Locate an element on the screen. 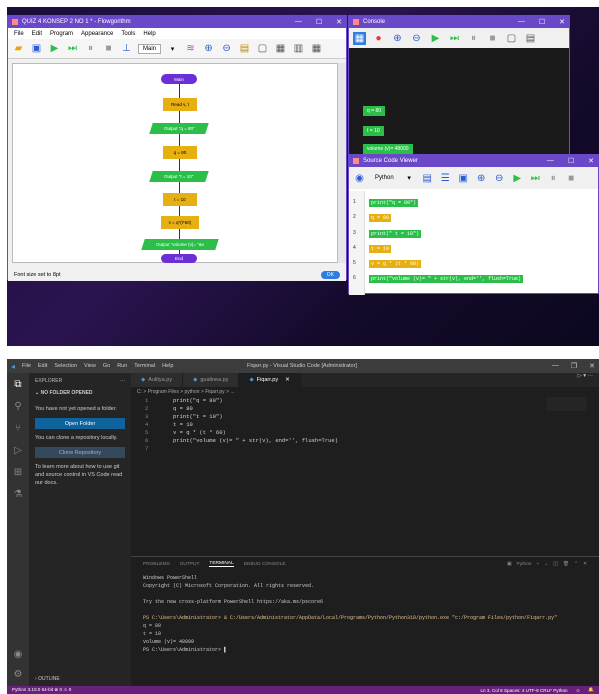 This screenshot has width=599, height=694. ok-button: OK is located at coordinates (330, 275).